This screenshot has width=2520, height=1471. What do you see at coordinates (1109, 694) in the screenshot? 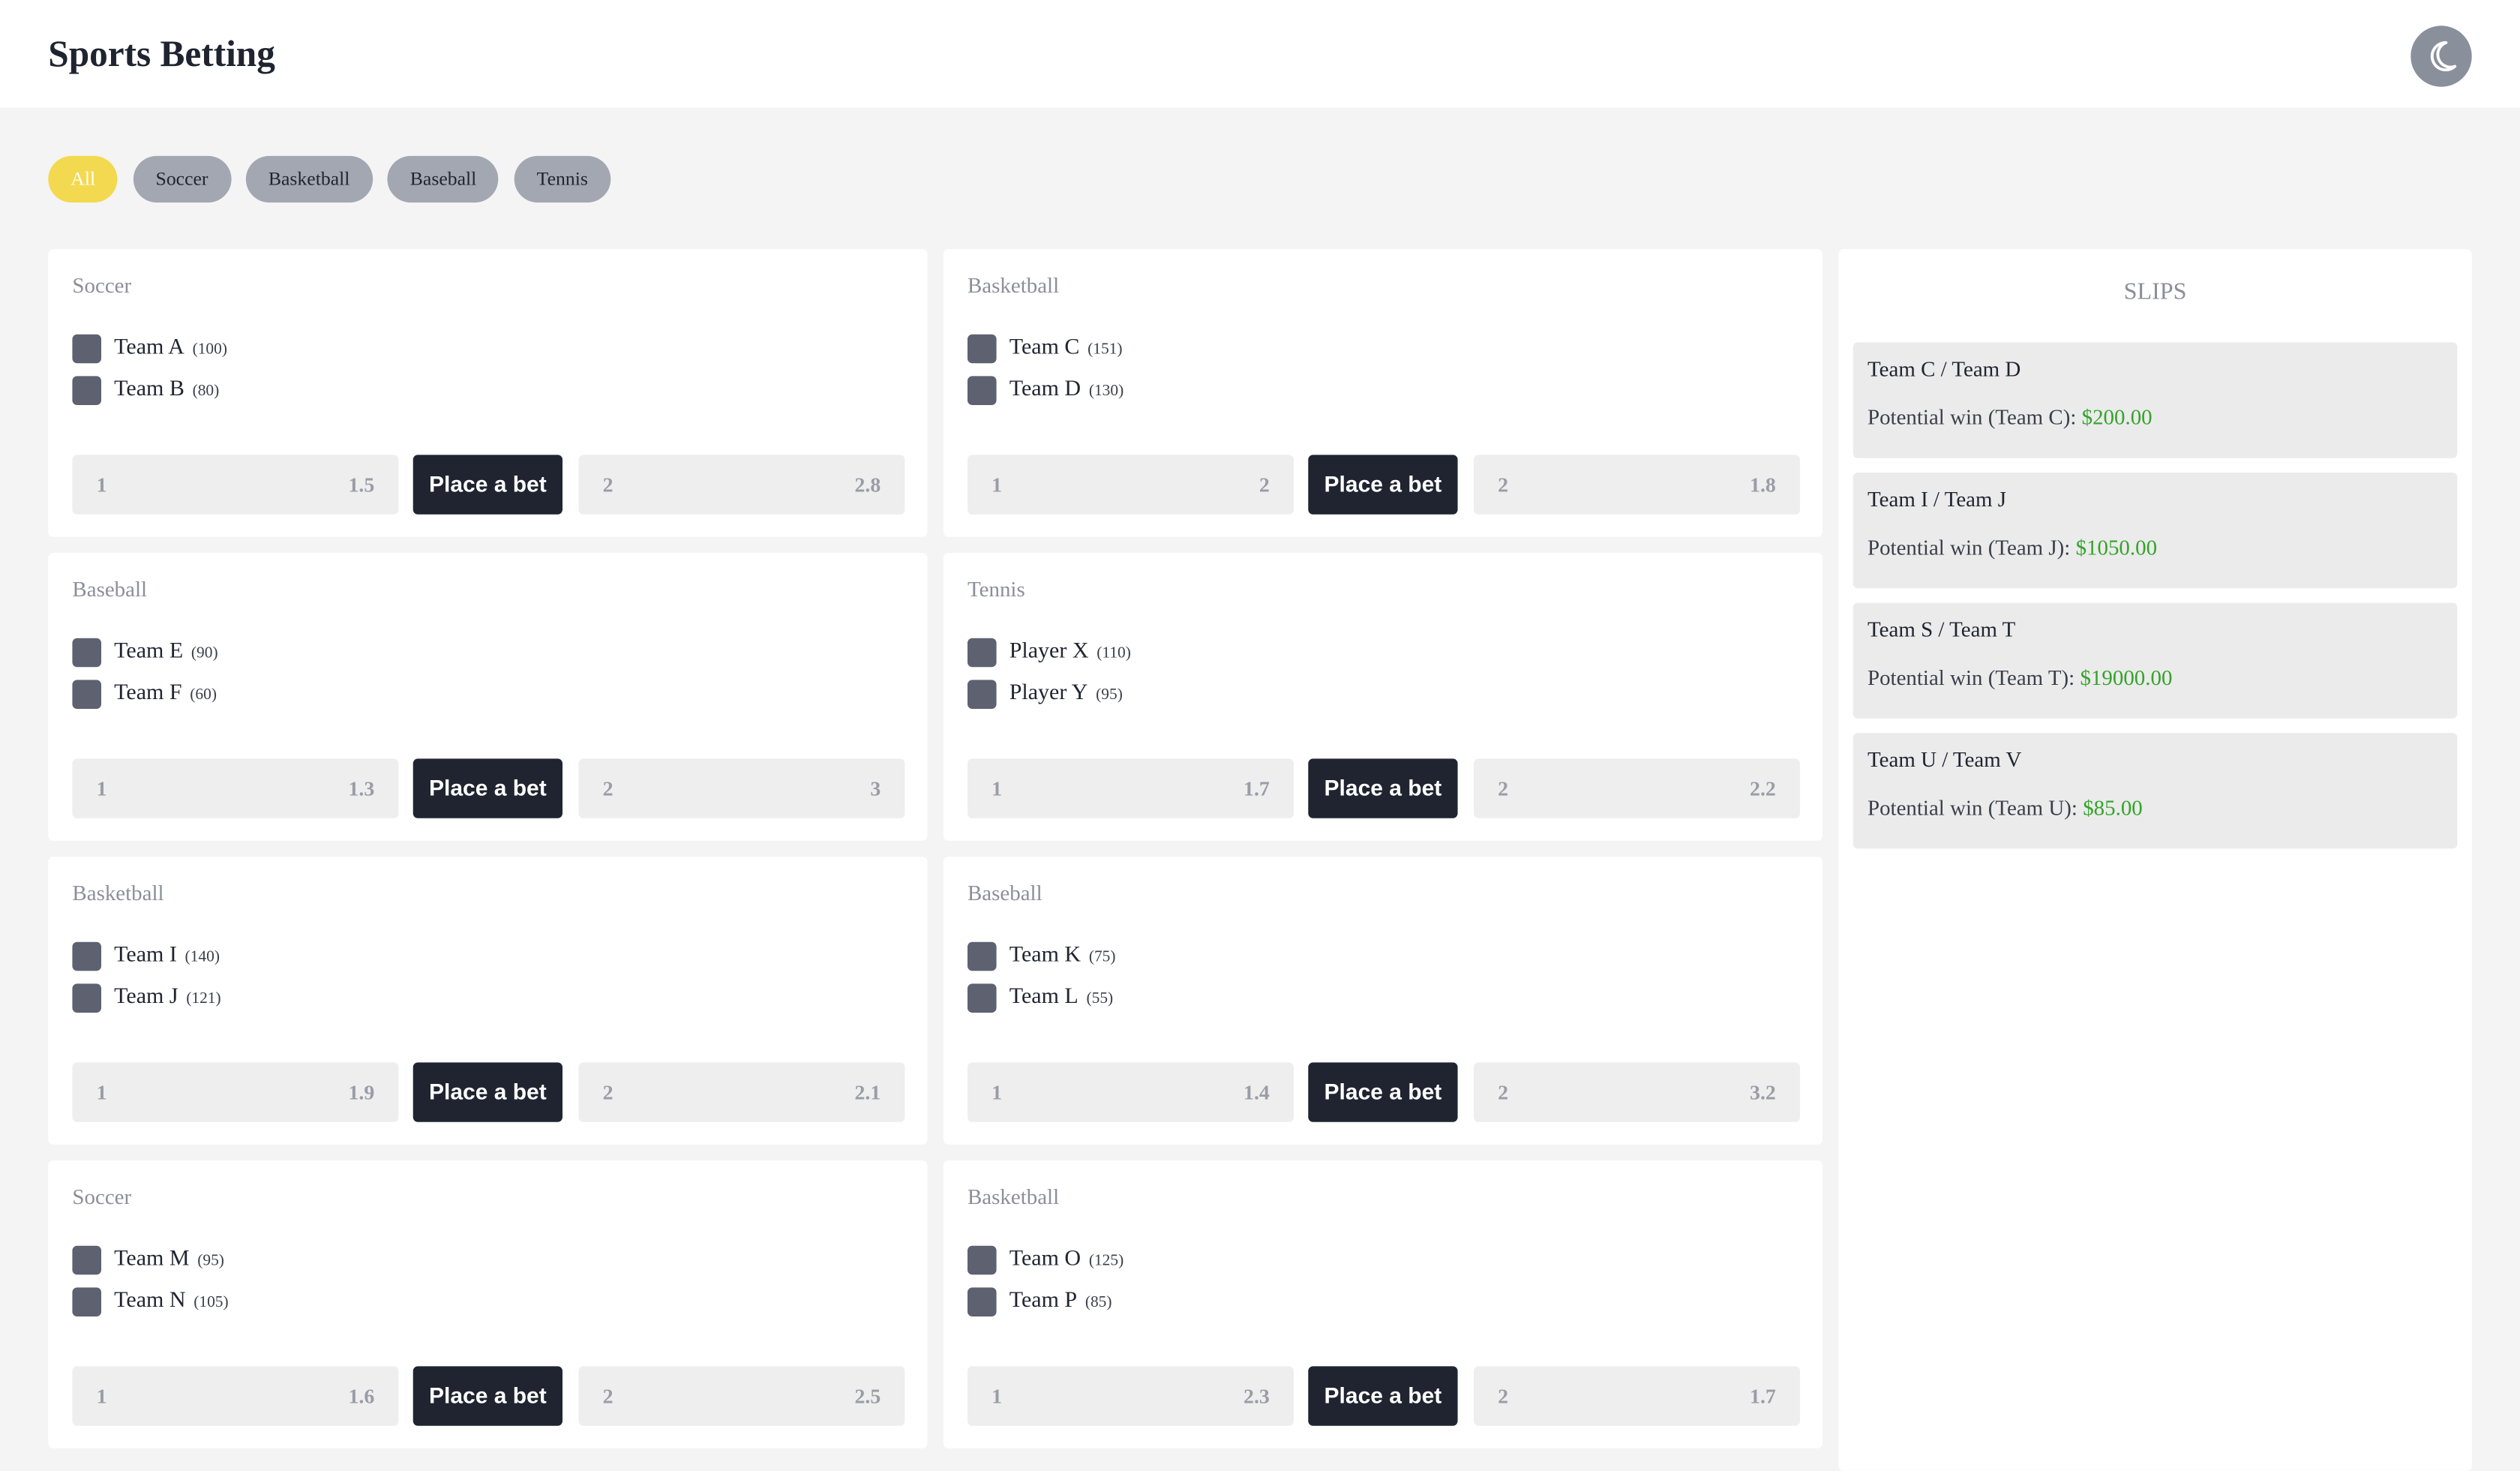
I see `team-count: (95)` at bounding box center [1109, 694].